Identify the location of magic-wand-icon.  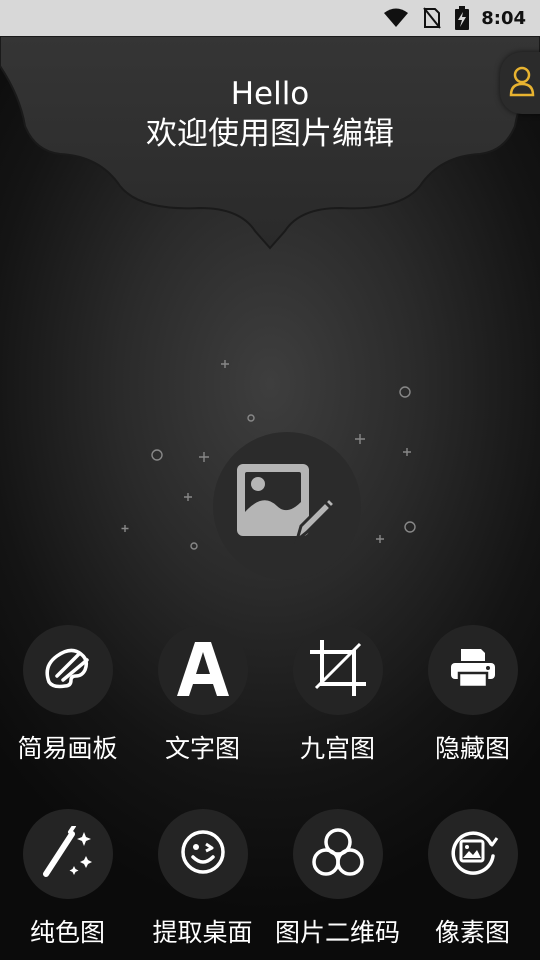
(68, 853).